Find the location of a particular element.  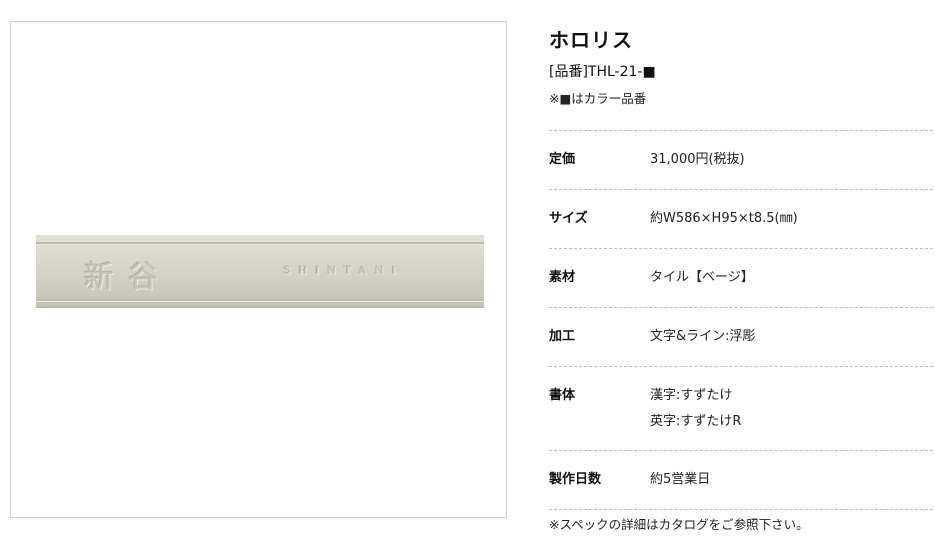

spec-row-size: サイズ 約W586×H95×t8.5(㎜) is located at coordinates (741, 219).